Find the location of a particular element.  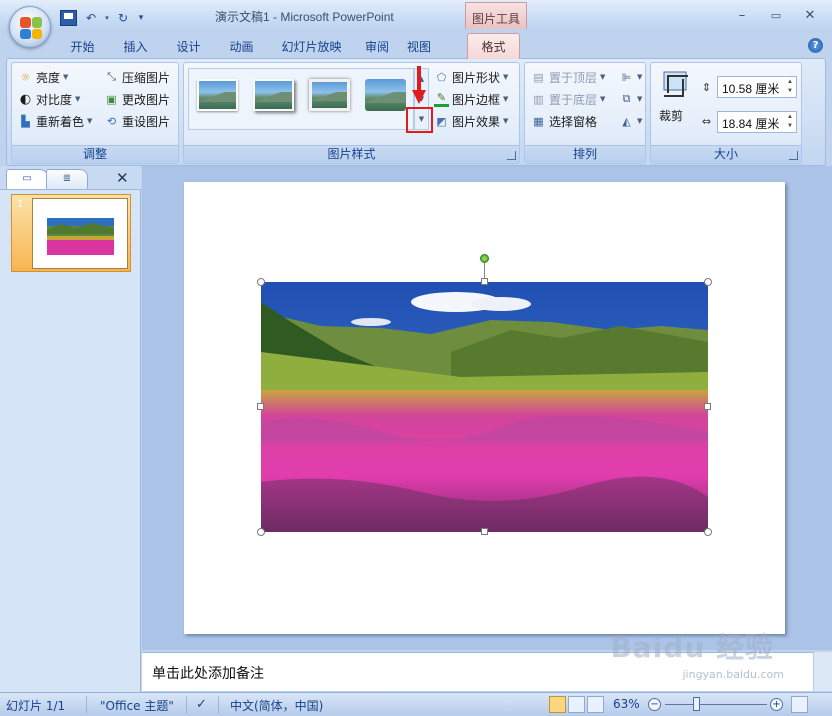

undo-dropdown-icon: ▾ is located at coordinates (107, 18).